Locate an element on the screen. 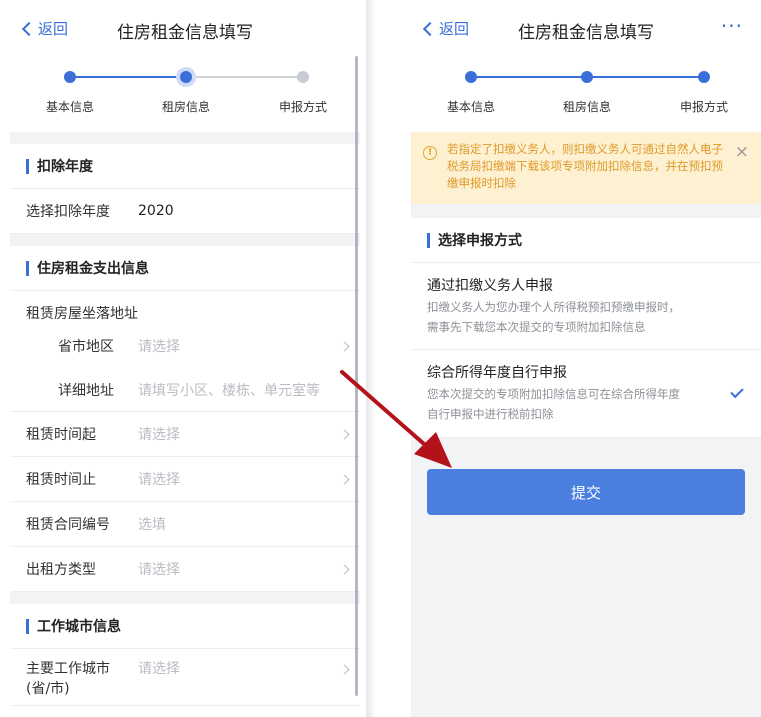 The width and height of the screenshot is (761, 717). section-deduction-year: 扣除年度 is located at coordinates (185, 166).